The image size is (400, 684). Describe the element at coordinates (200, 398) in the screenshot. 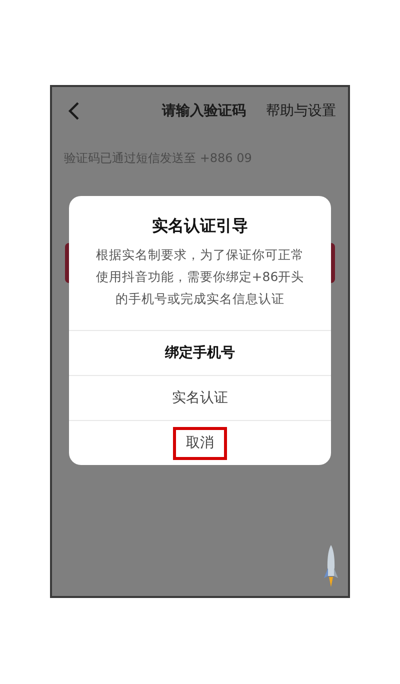

I see `dialog-action: 实名认证` at that location.